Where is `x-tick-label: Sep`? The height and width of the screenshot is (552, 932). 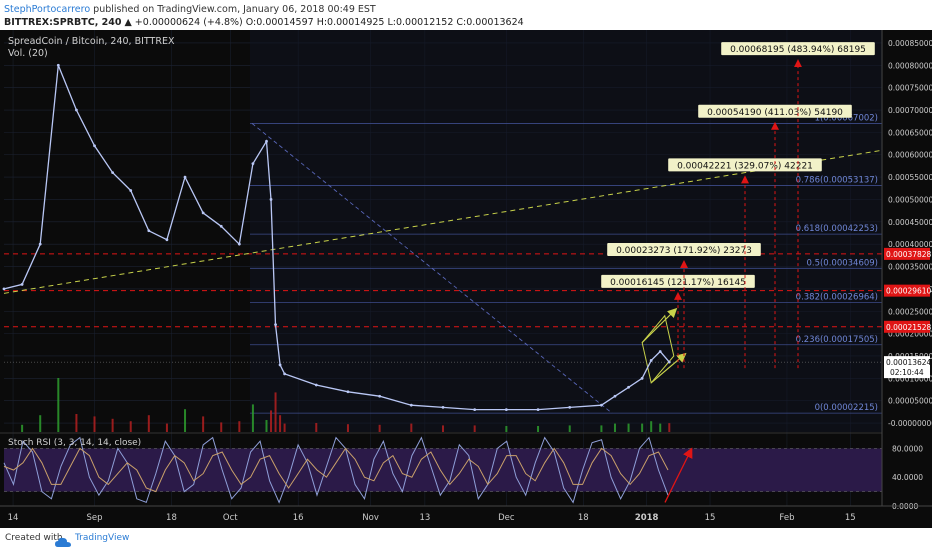
x-tick-label: Sep is located at coordinates (94, 518).